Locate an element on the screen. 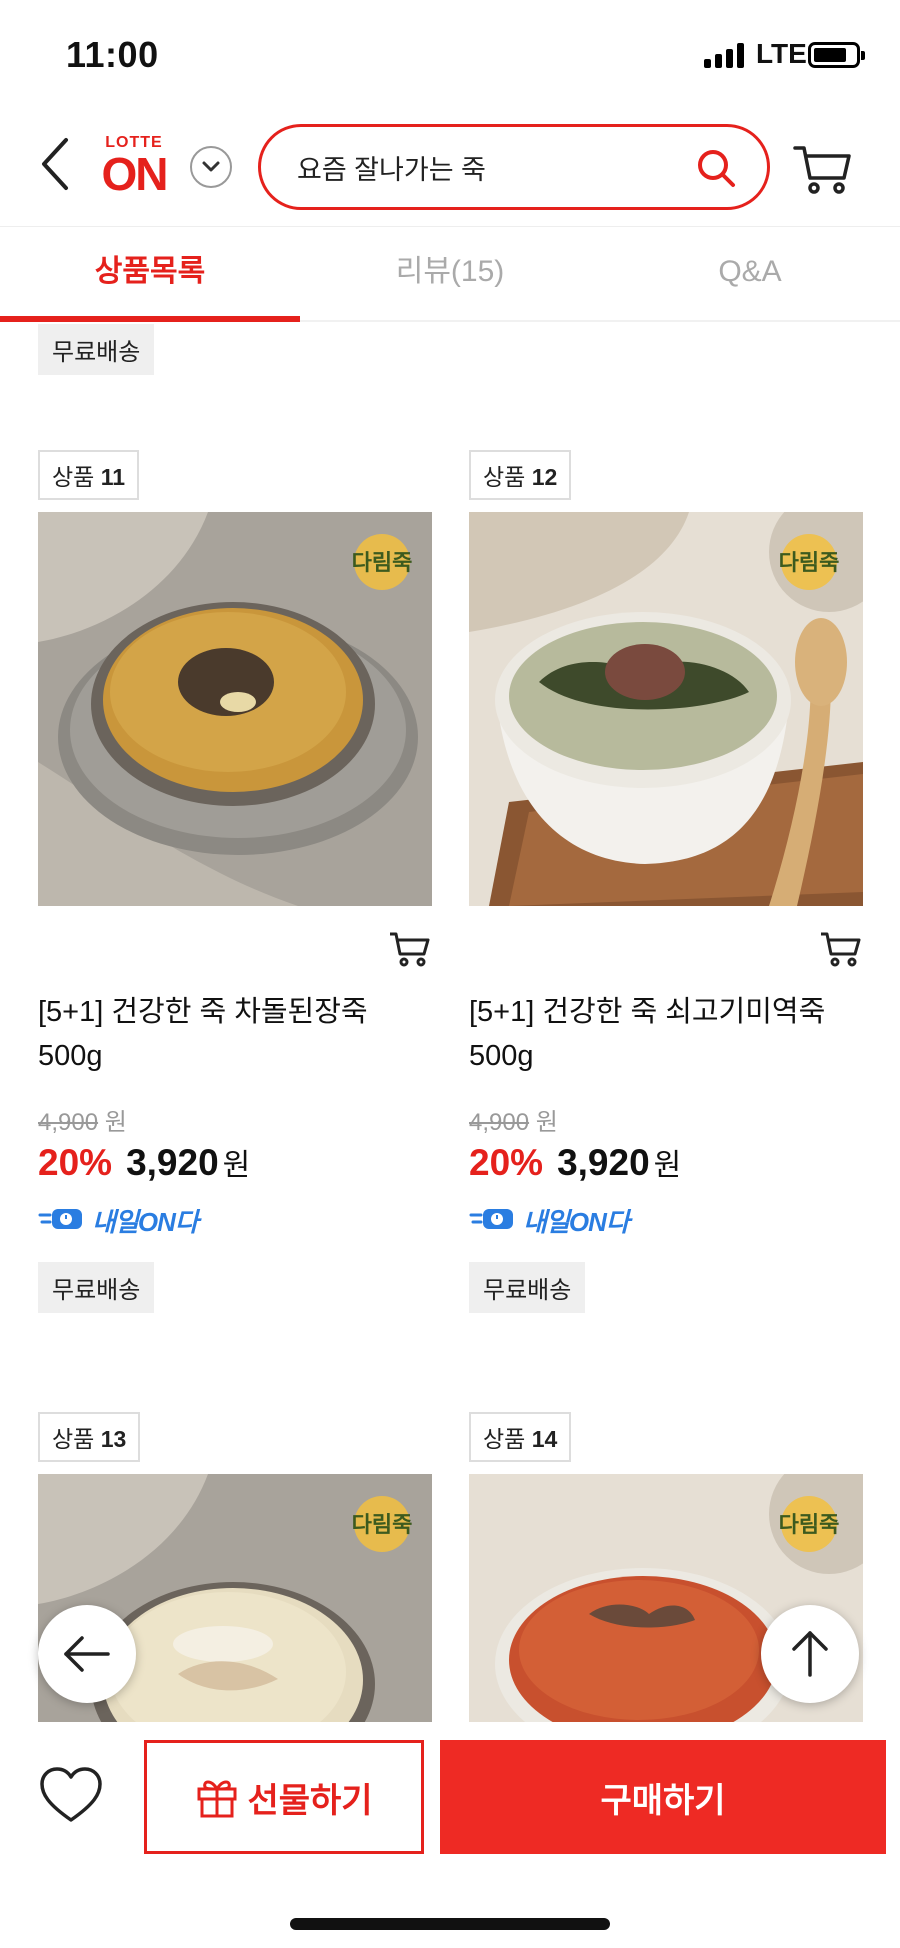  scroll-to-top-button is located at coordinates (810, 1654).